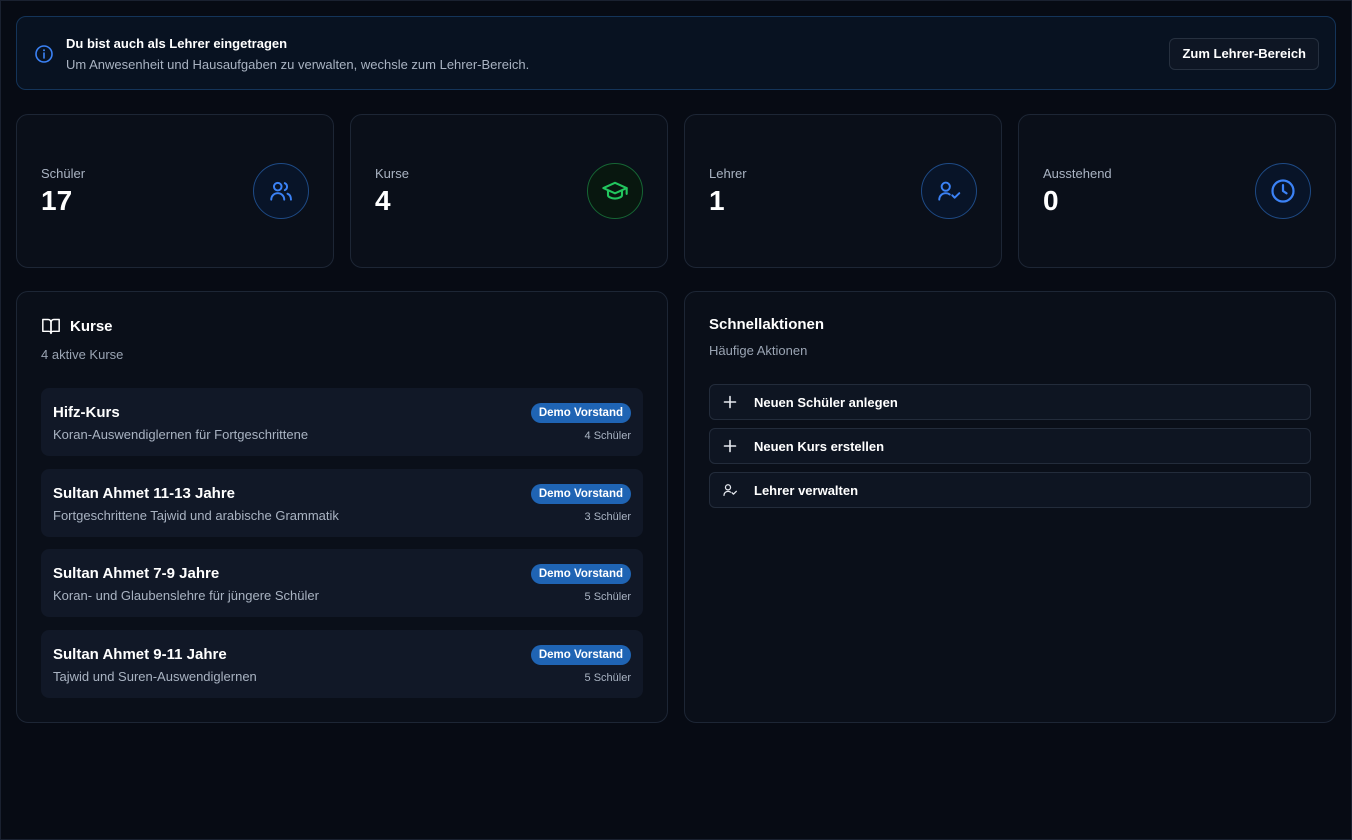  Describe the element at coordinates (1077, 173) in the screenshot. I see `stat-label: Ausstehend` at that location.